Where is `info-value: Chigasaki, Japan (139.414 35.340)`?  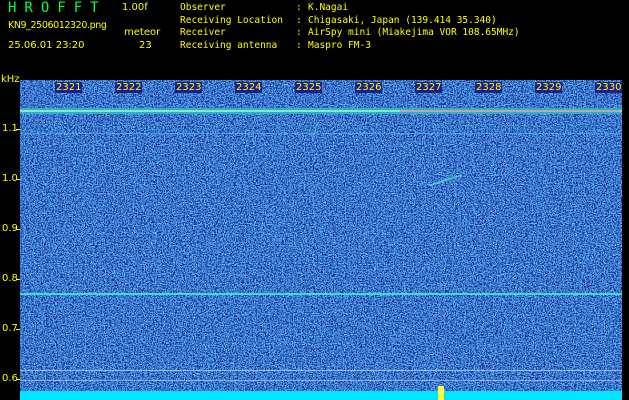
info-value: Chigasaki, Japan (139.414 35.340) is located at coordinates (402, 20).